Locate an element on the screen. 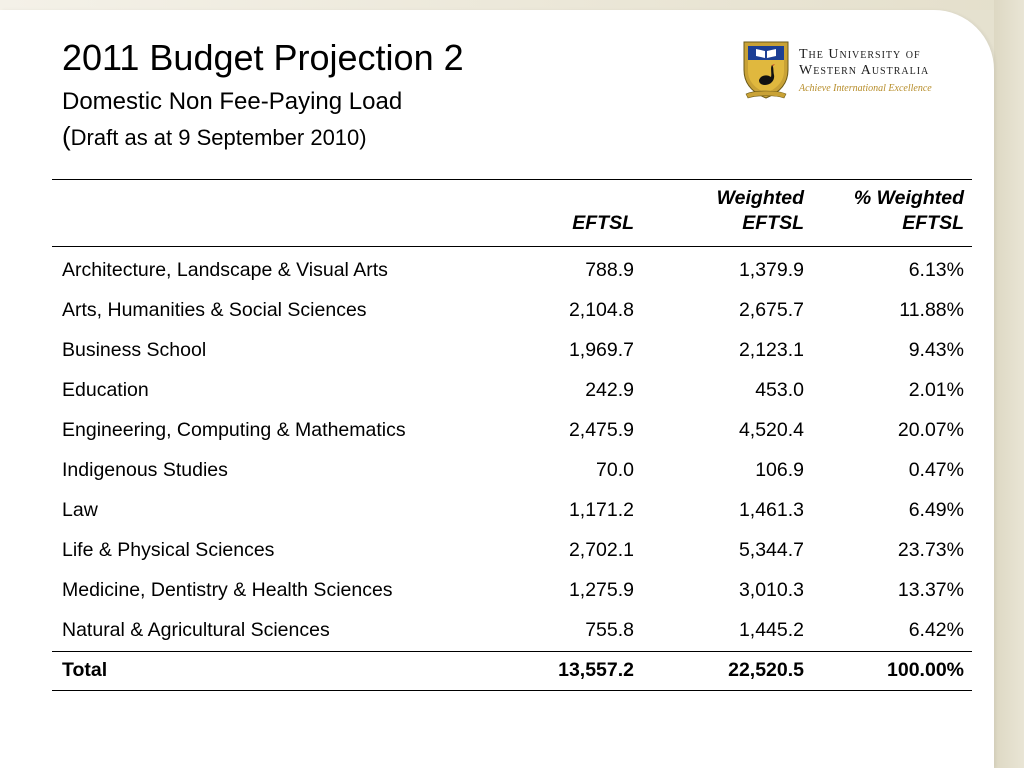 This screenshot has height=768, width=1024. total-weighted-eftsl: 22,520.5 is located at coordinates (766, 670).